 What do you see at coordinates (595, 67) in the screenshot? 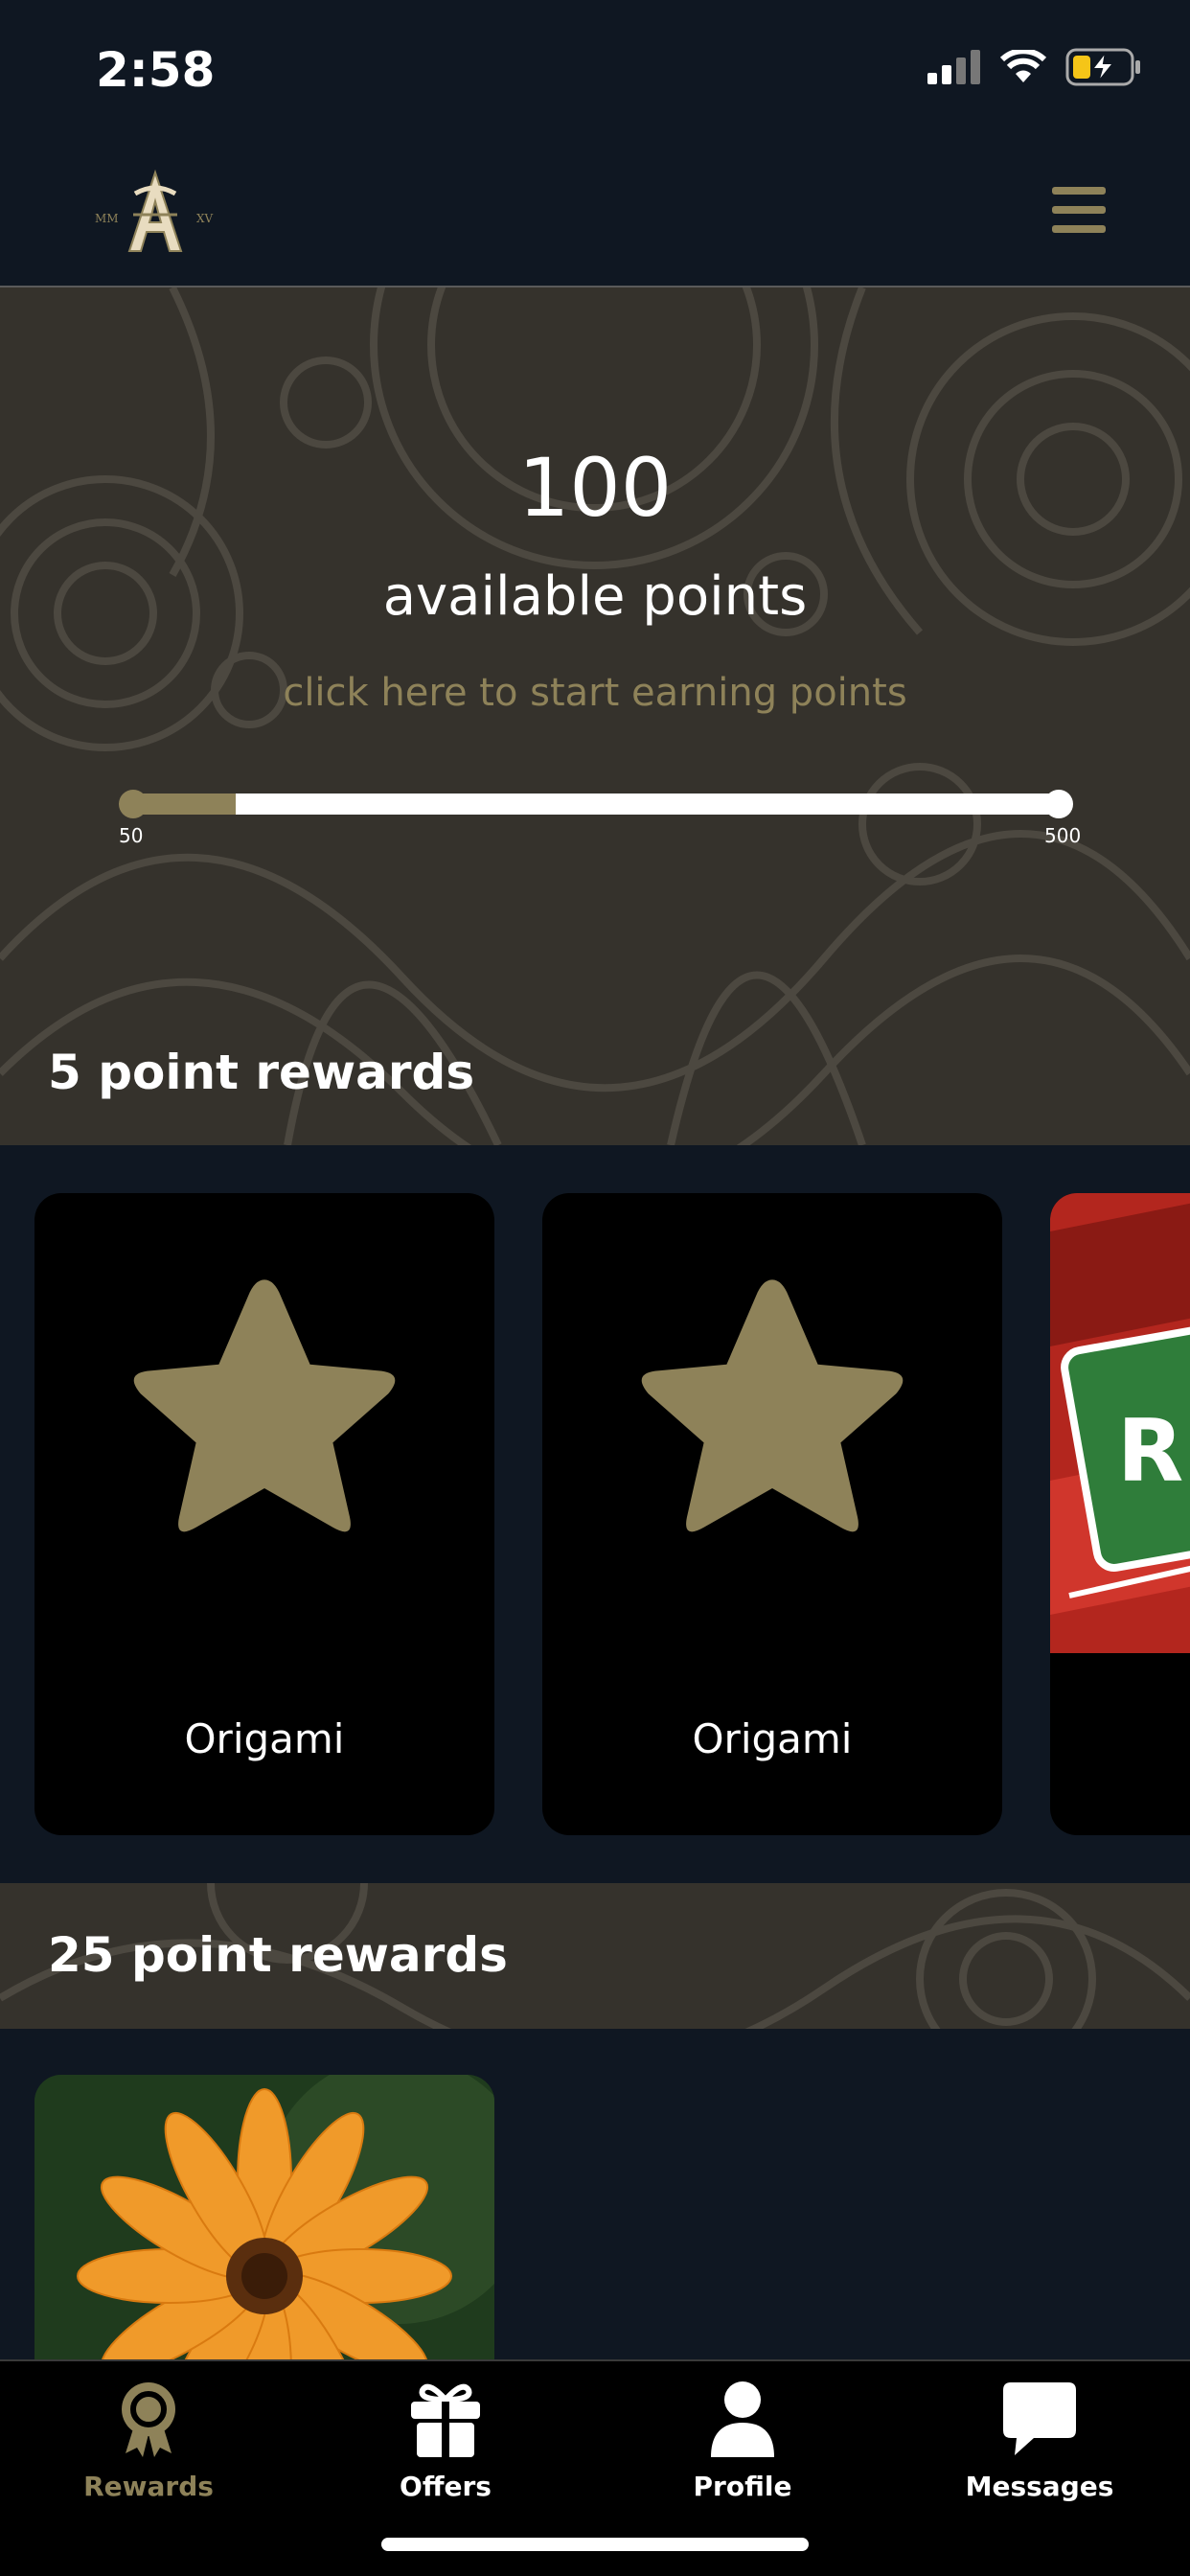
I see `status-bar: 2:58` at bounding box center [595, 67].